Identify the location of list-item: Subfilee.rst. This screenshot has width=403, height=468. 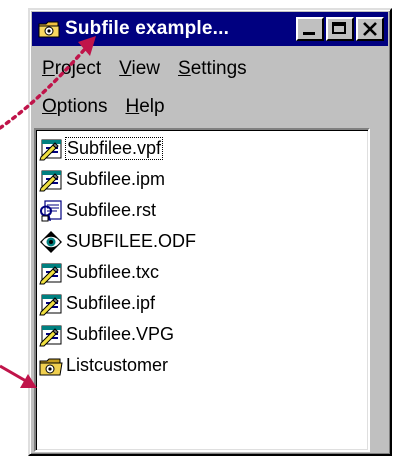
(202, 210).